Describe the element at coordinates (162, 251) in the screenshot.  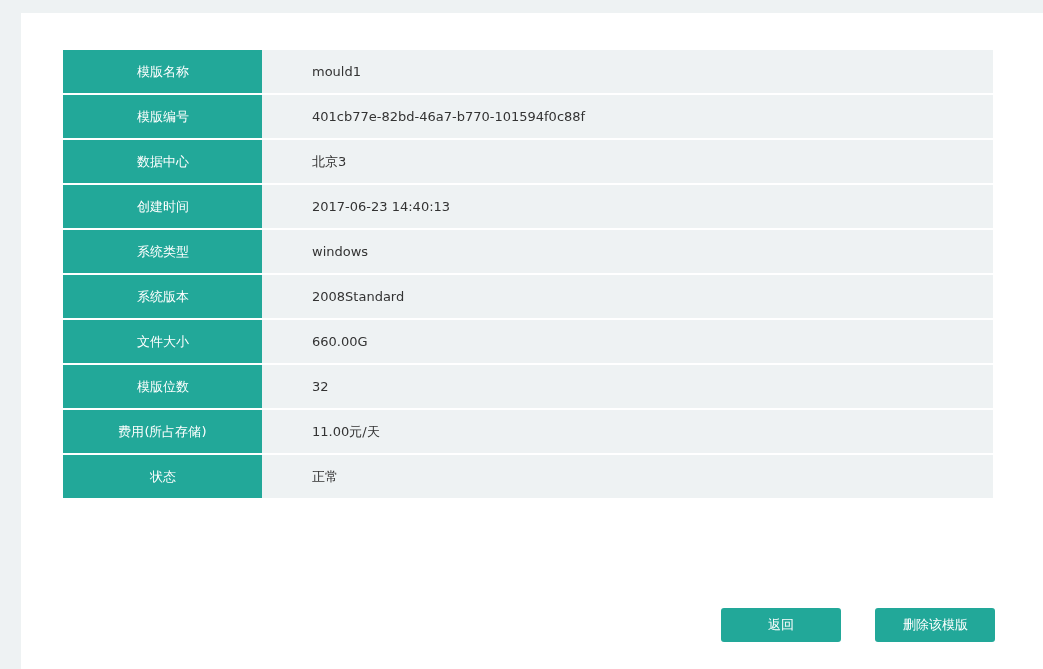
I see `field-label: 系统类型` at that location.